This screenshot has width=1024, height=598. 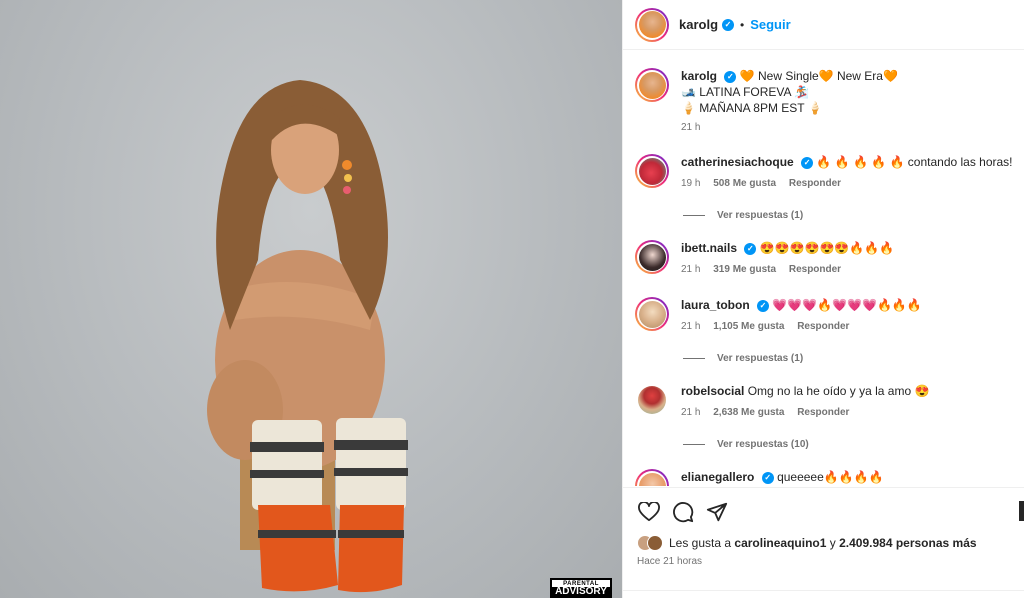 I want to click on post-time: Hace 21 horas, so click(x=670, y=561).